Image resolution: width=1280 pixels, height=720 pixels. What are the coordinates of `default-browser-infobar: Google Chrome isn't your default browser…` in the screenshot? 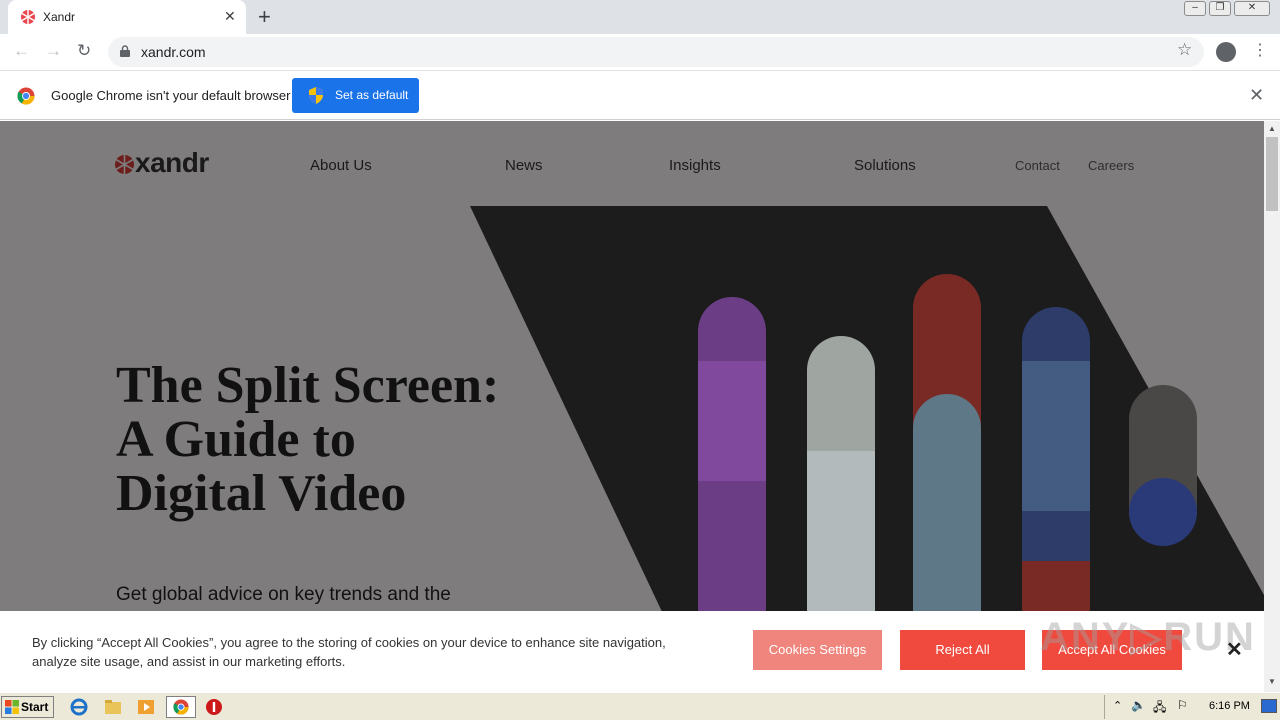 It's located at (640, 96).